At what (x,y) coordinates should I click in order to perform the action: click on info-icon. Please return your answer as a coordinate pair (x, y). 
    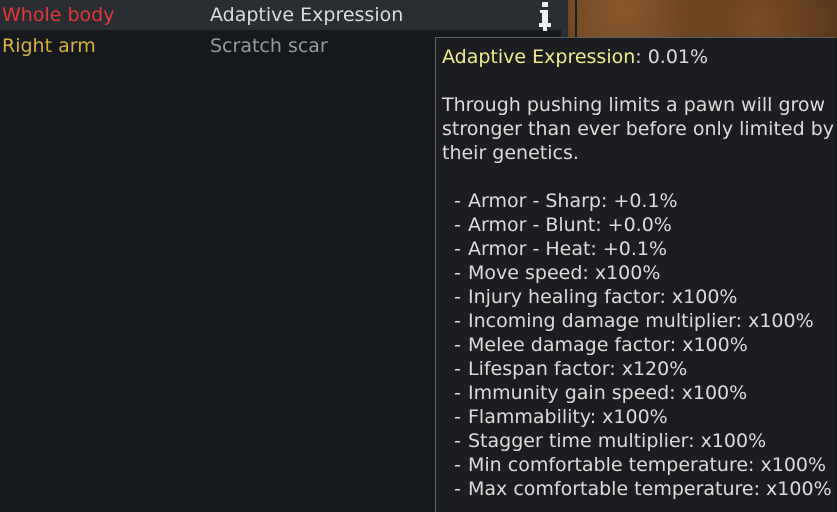
    Looking at the image, I should click on (545, 16).